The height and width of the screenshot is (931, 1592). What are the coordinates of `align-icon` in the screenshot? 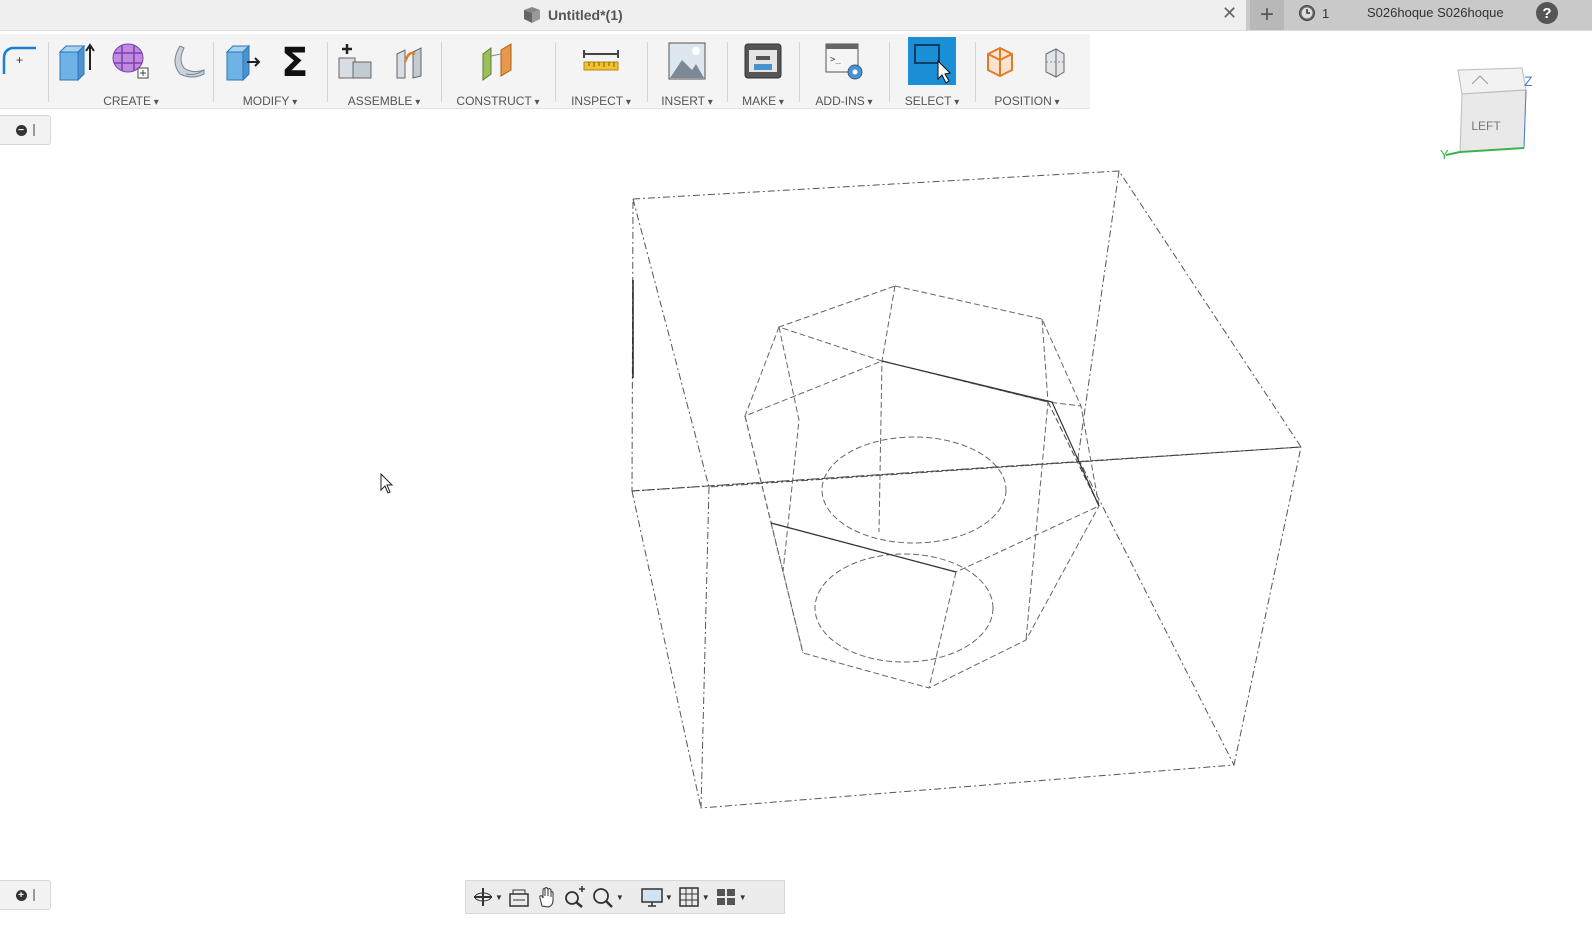 It's located at (1055, 63).